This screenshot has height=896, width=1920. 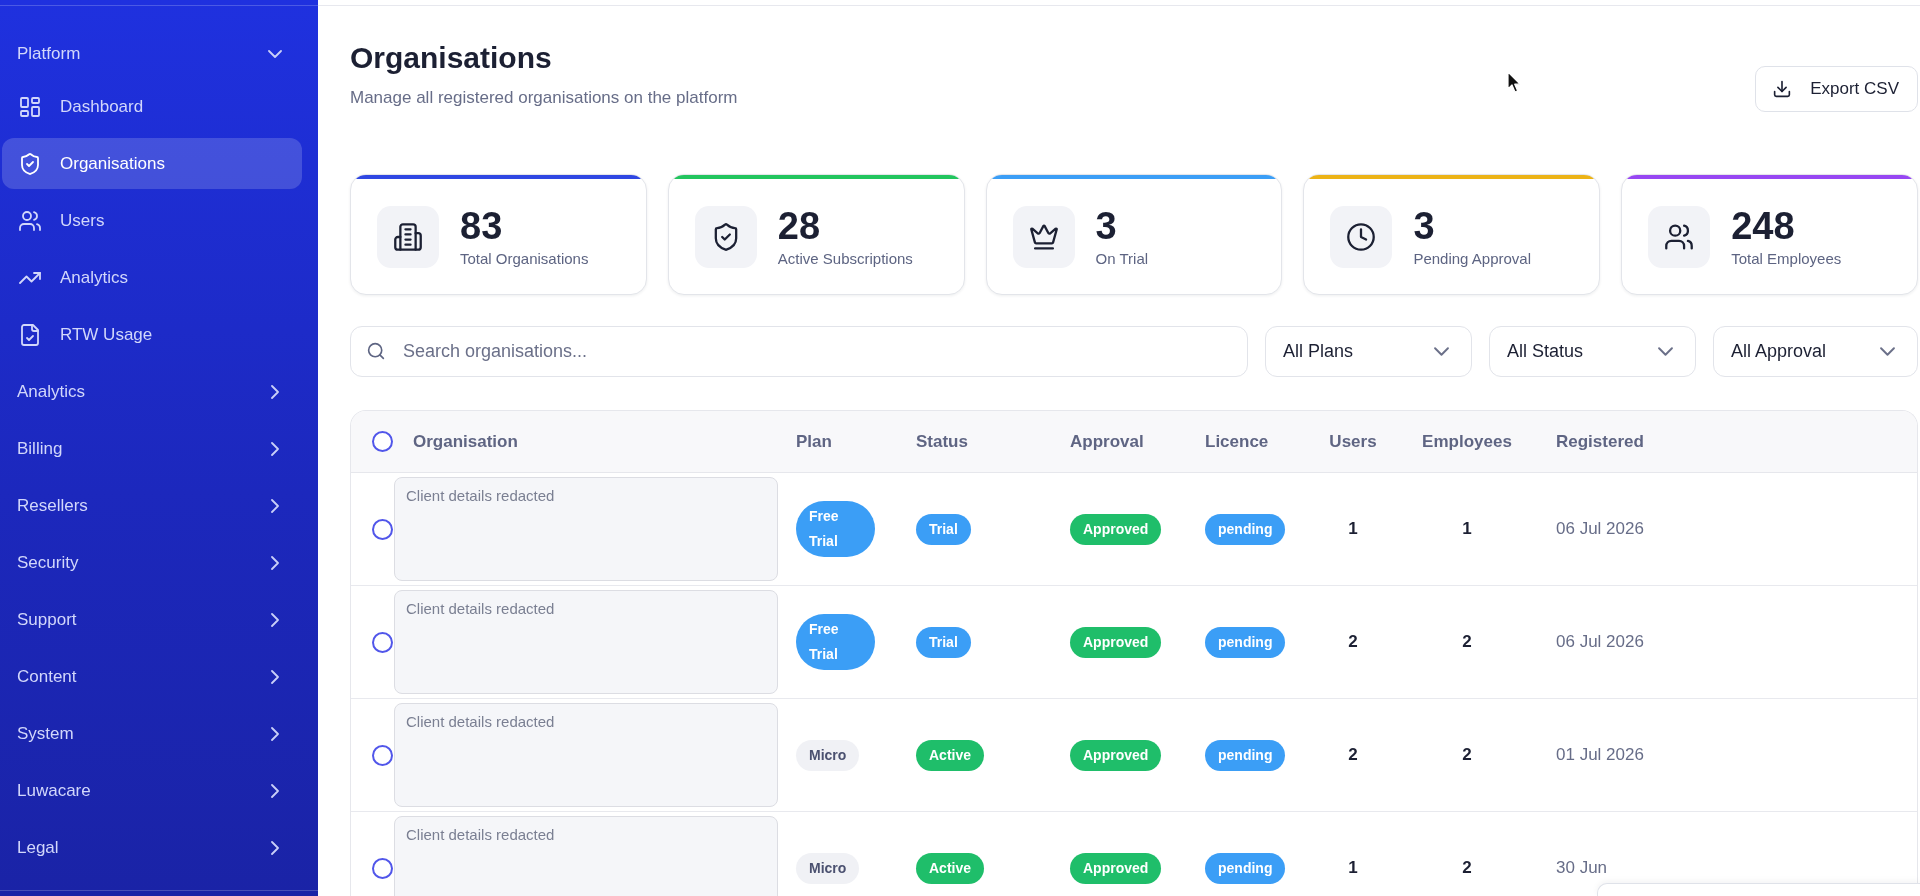 I want to click on sidebar-section: Content, so click(x=159, y=676).